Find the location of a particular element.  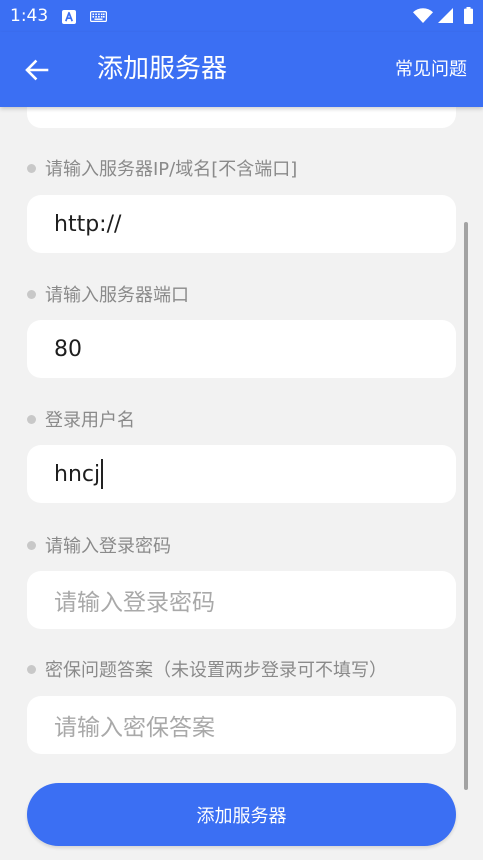

server-port-input: 80 is located at coordinates (241, 349).